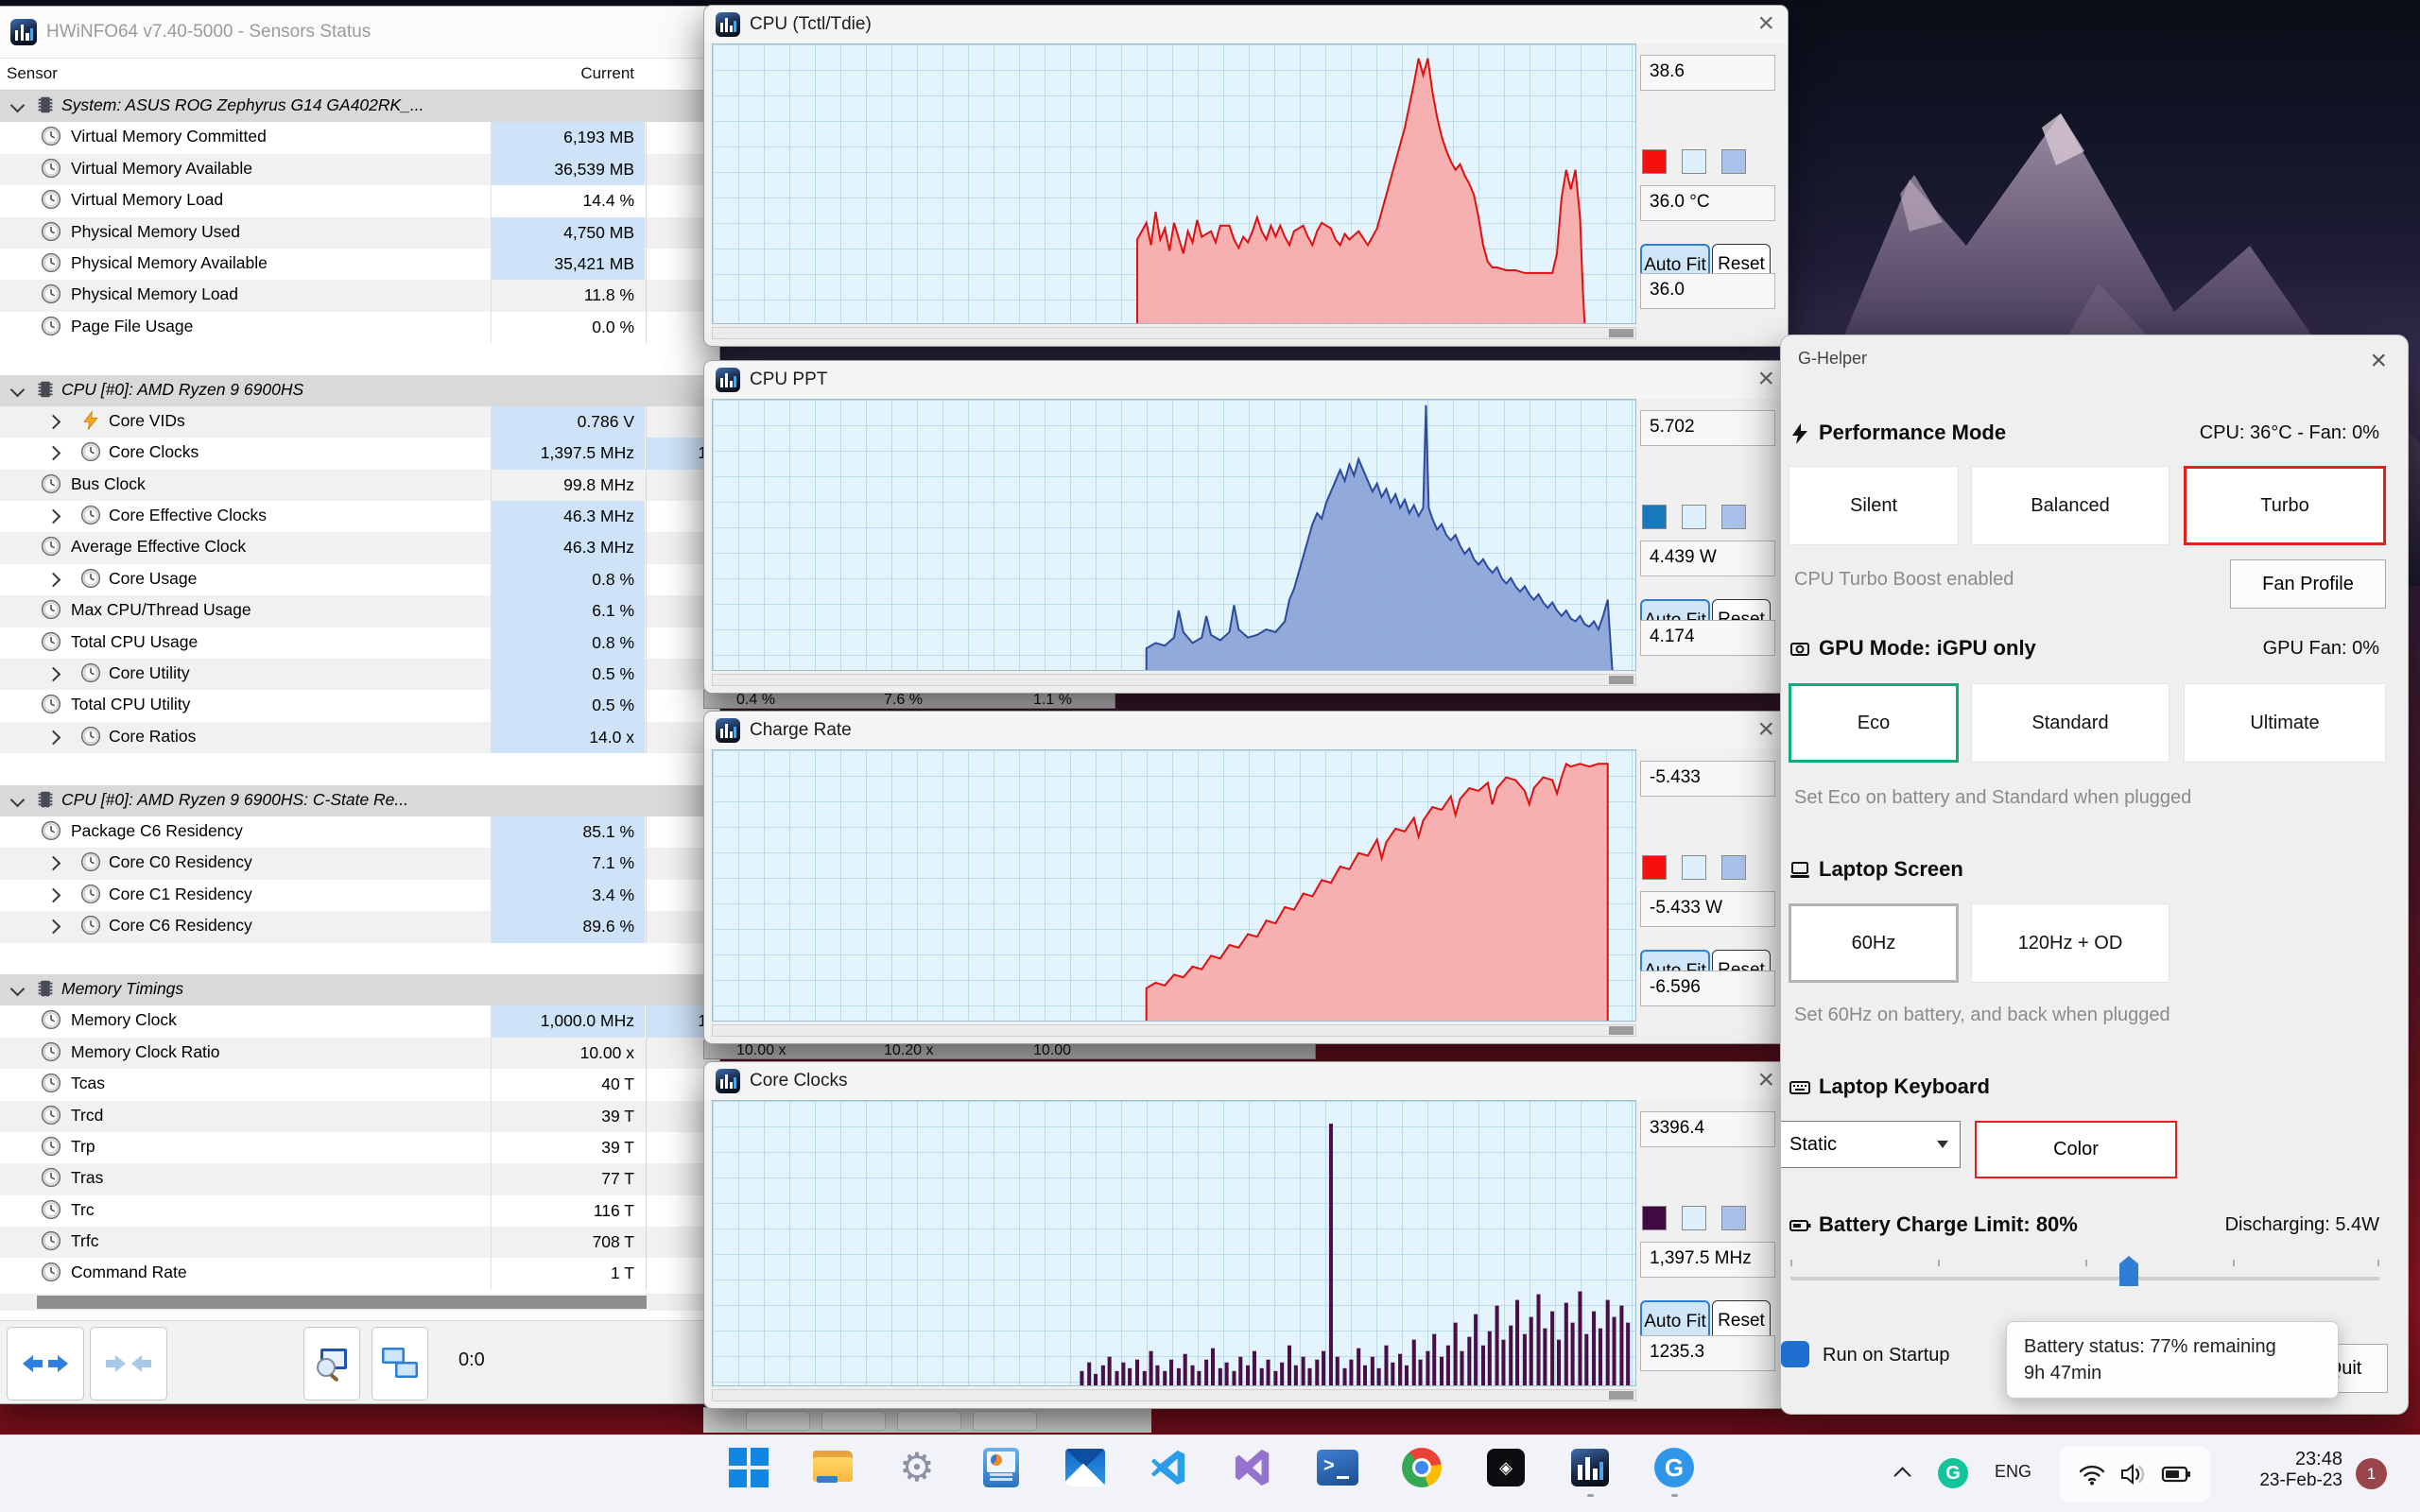 The height and width of the screenshot is (1512, 2420). What do you see at coordinates (359, 421) in the screenshot?
I see `sensor-row: Core VIDs 0.786 V` at bounding box center [359, 421].